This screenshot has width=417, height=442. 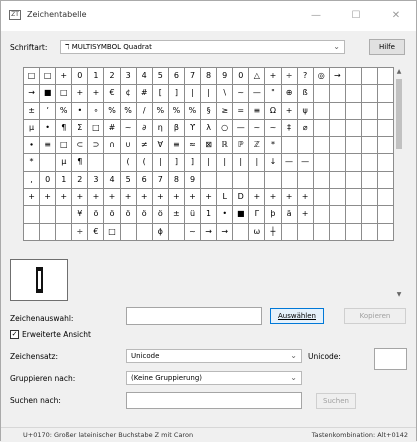 I want to click on grid-scrollbar: ▲ ▼, so click(x=399, y=183).